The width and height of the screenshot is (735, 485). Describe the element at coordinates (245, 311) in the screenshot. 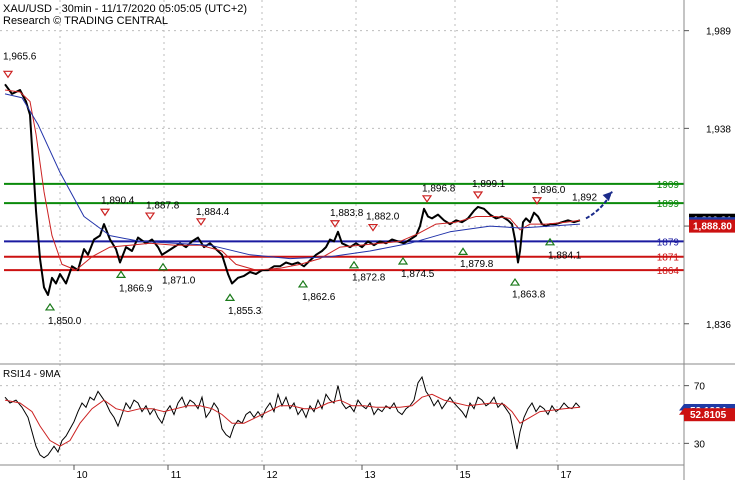

I see `price-annotation-label: 1,855.3` at that location.